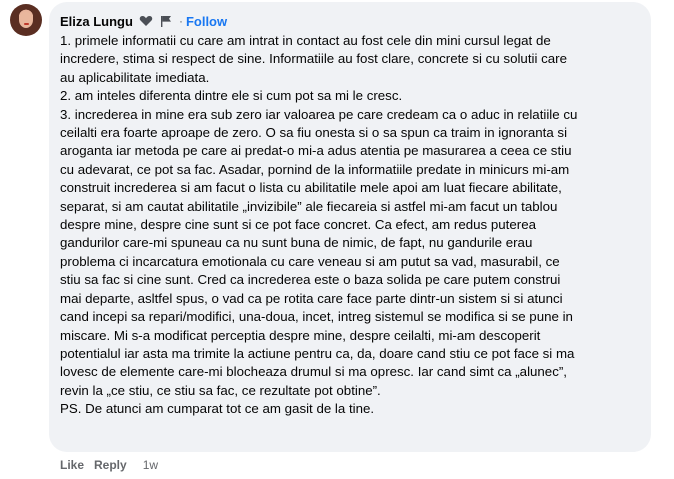 This screenshot has height=479, width=674. I want to click on author-name: Eliza Lungu, so click(96, 21).